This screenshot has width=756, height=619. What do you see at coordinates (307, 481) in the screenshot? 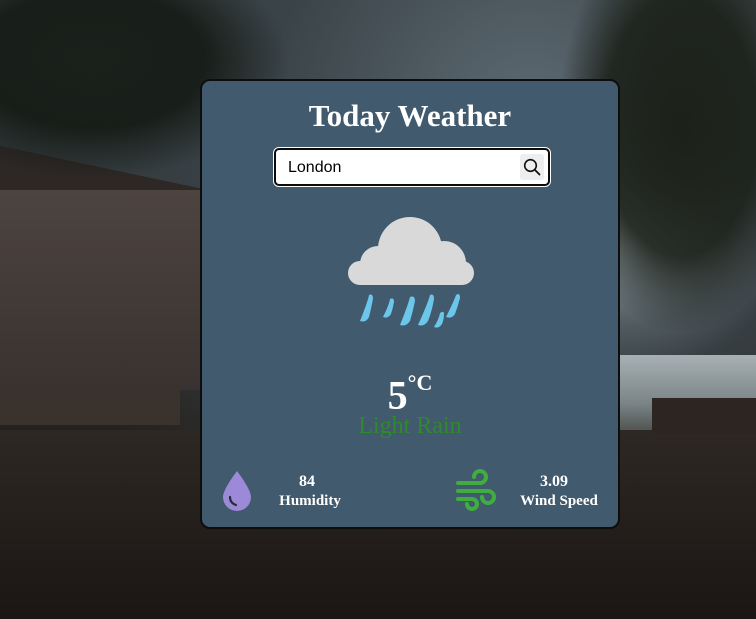
I see `humidity-value: 84` at bounding box center [307, 481].